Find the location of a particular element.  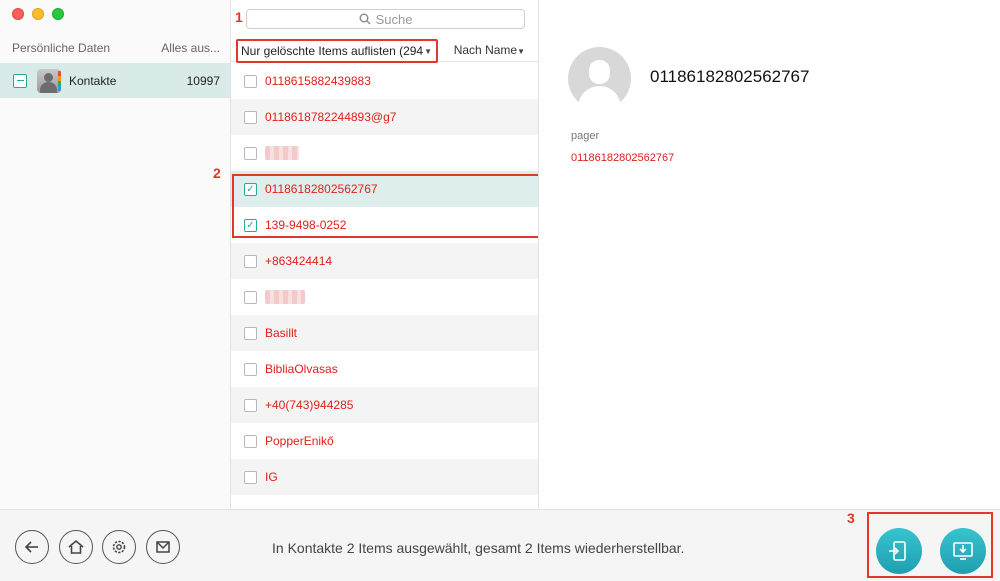

sidebar-item-count: 10997 is located at coordinates (203, 80).